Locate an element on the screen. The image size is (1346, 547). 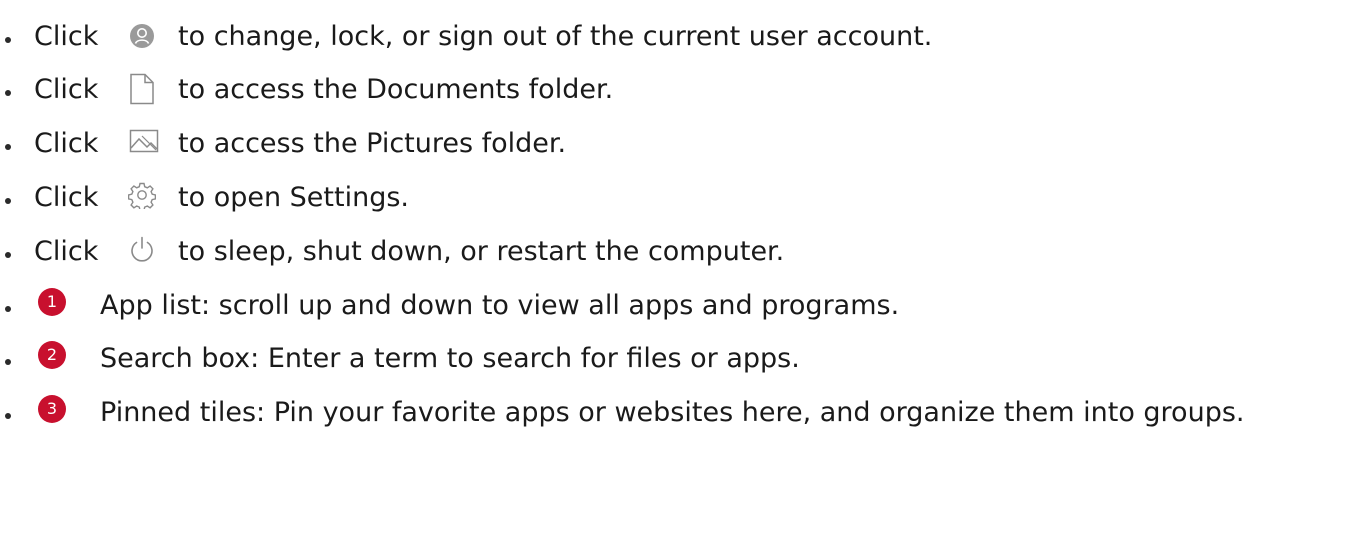
item-text: to access the Pictures folder. is located at coordinates (372, 143).